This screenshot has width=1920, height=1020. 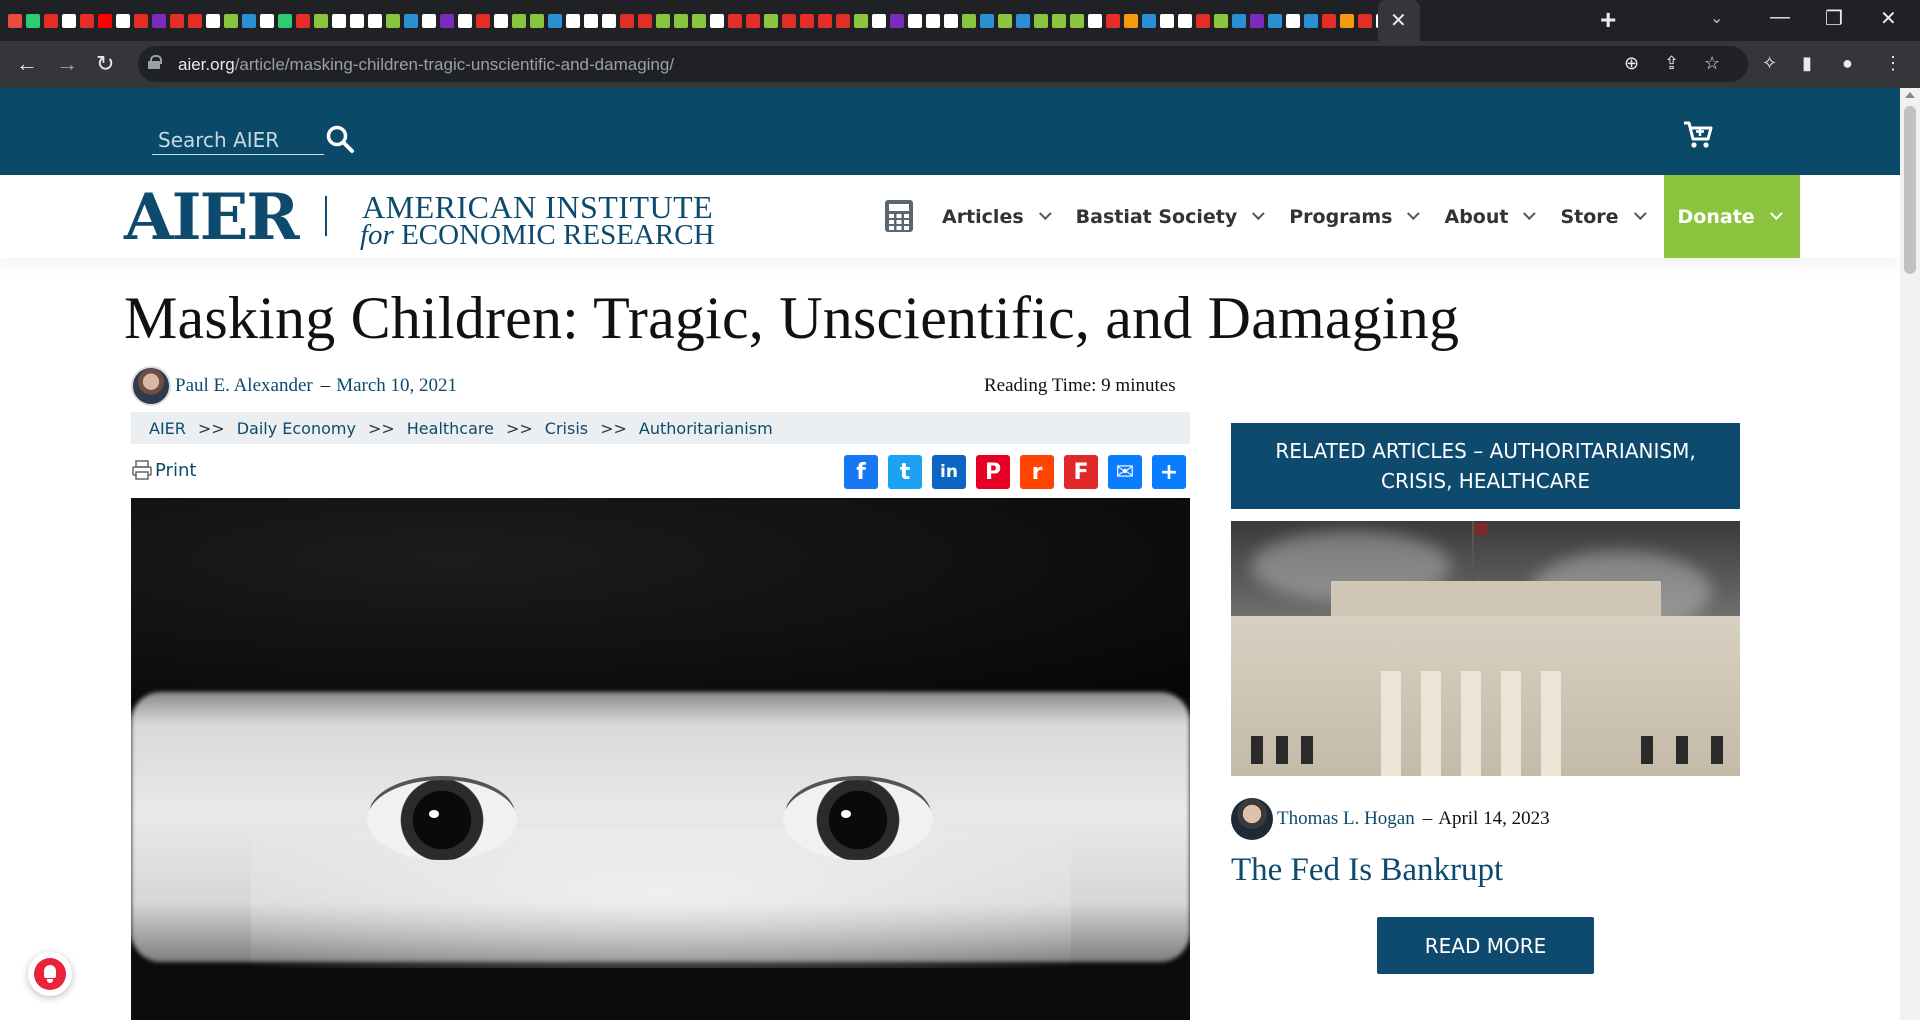 I want to click on extensions-icon: ✧, so click(x=1769, y=63).